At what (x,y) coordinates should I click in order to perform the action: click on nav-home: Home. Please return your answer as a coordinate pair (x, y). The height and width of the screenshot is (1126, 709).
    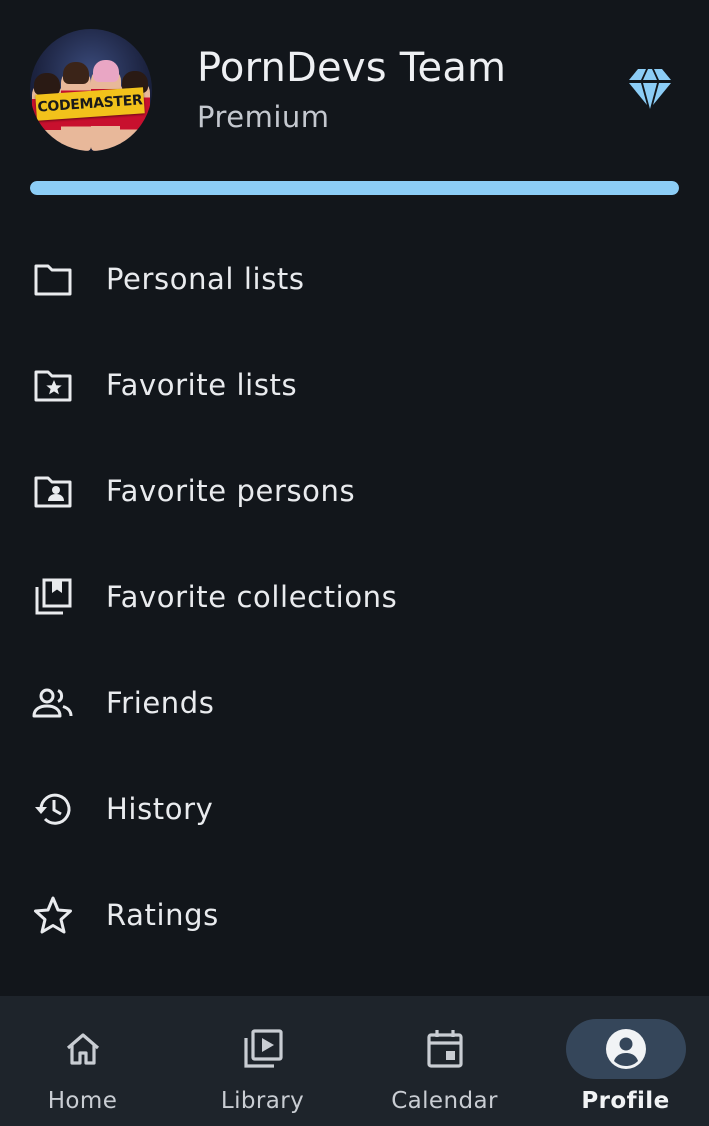
    Looking at the image, I should click on (85, 1061).